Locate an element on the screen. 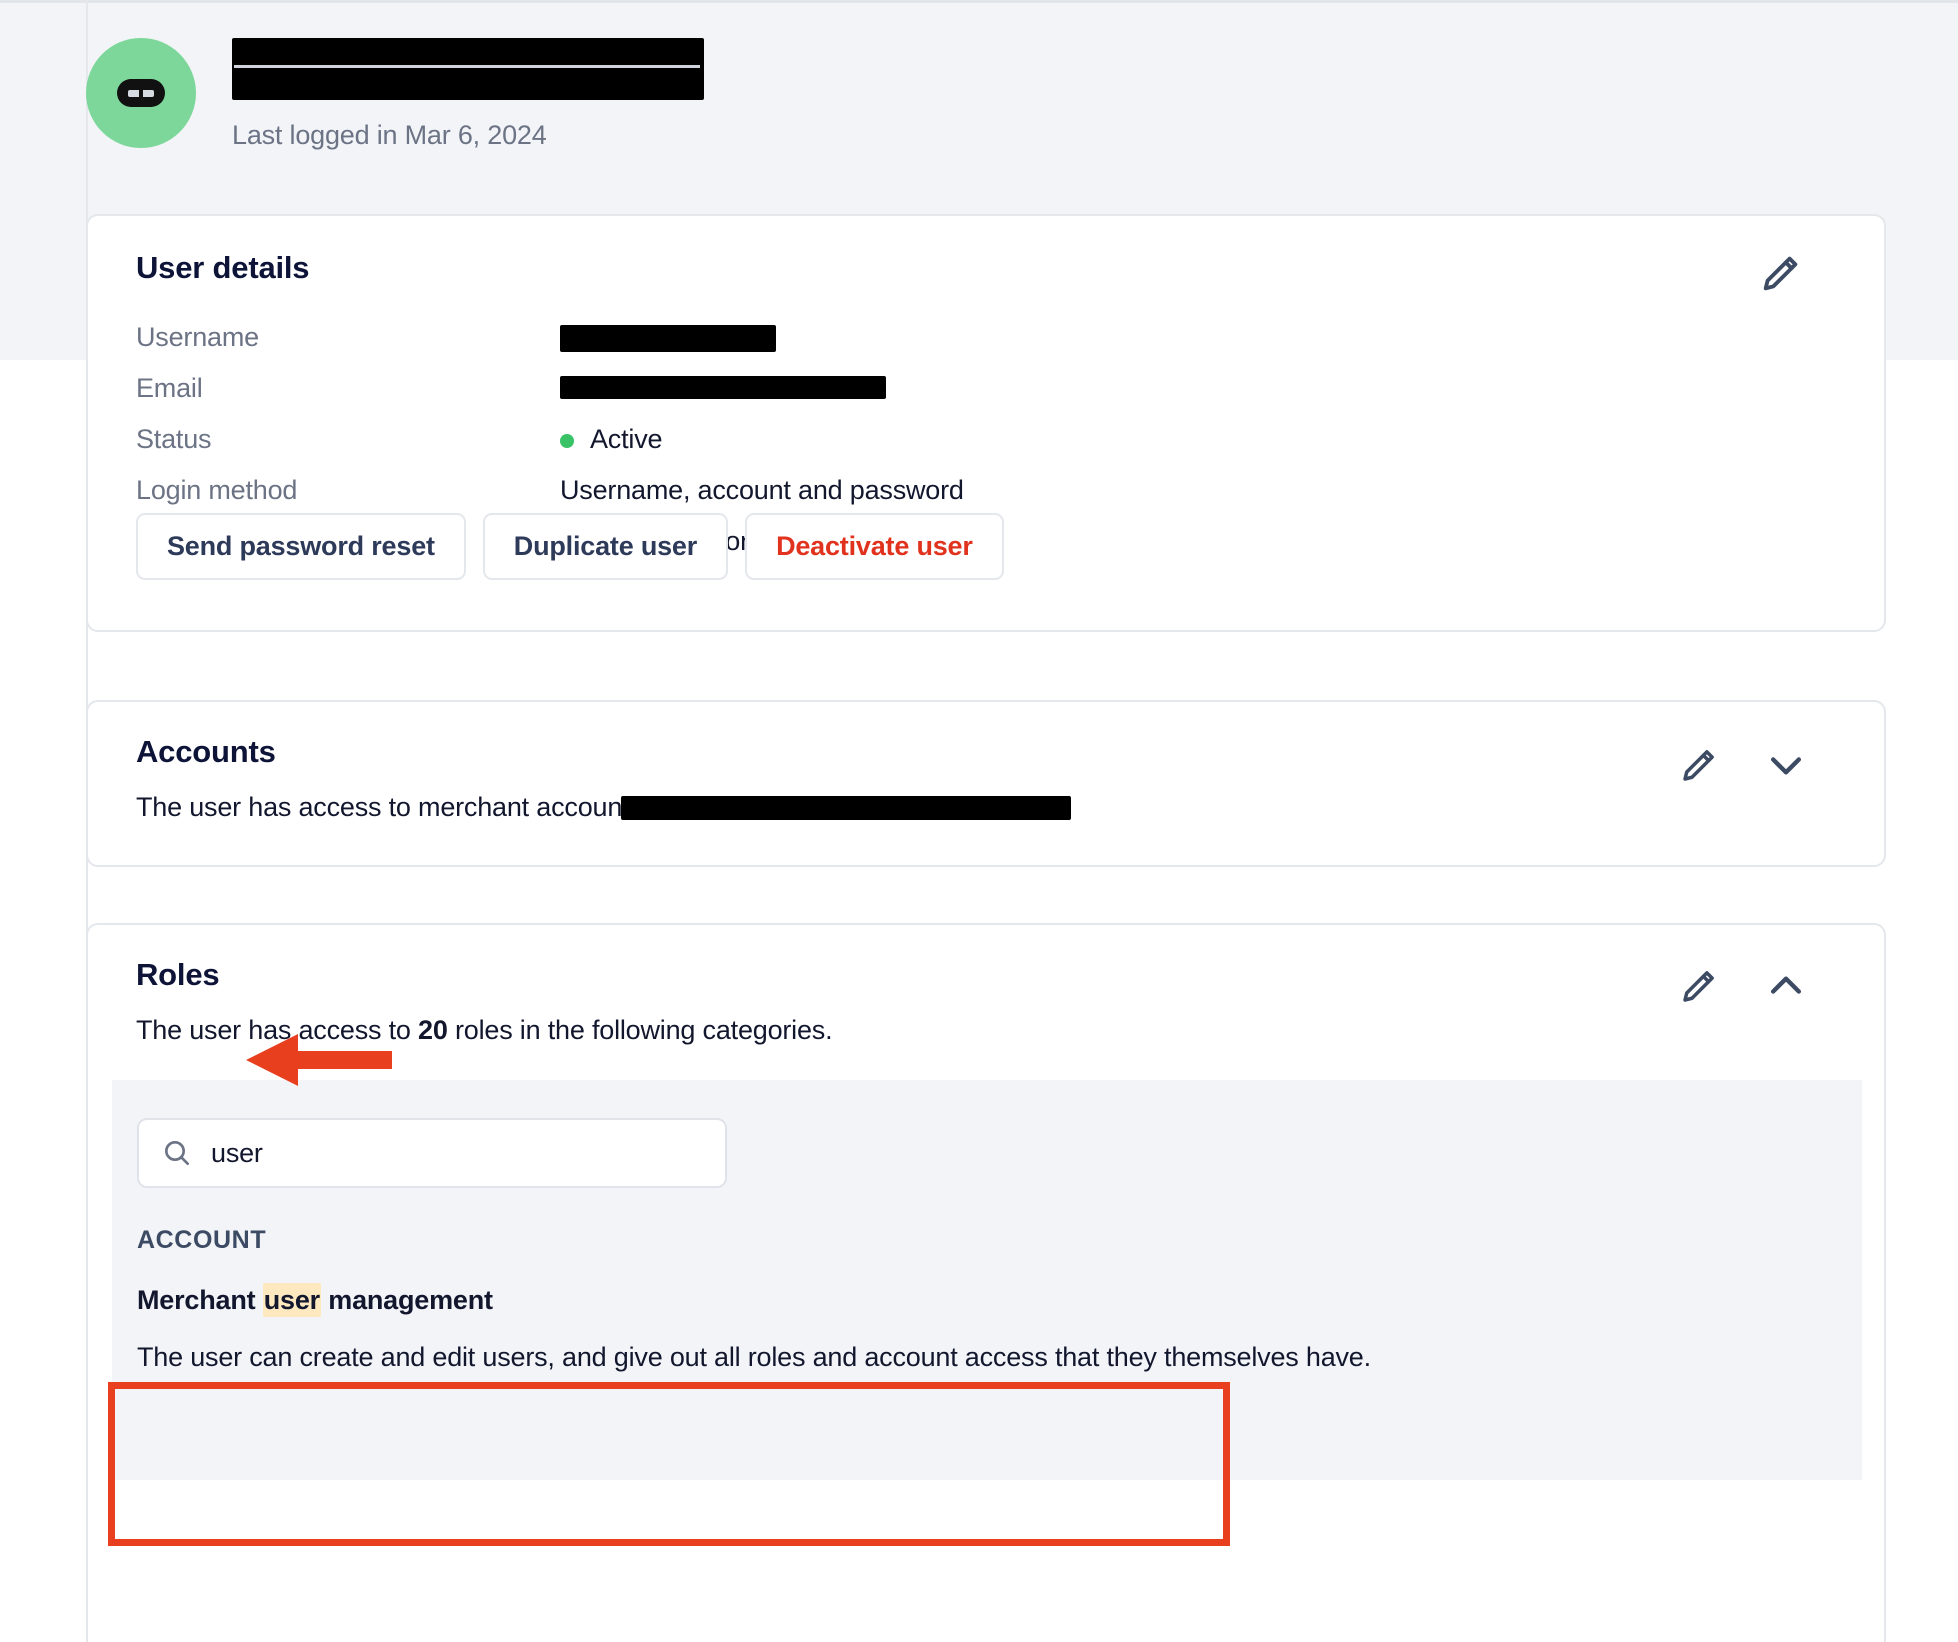  chevron-down-icon is located at coordinates (1786, 766).